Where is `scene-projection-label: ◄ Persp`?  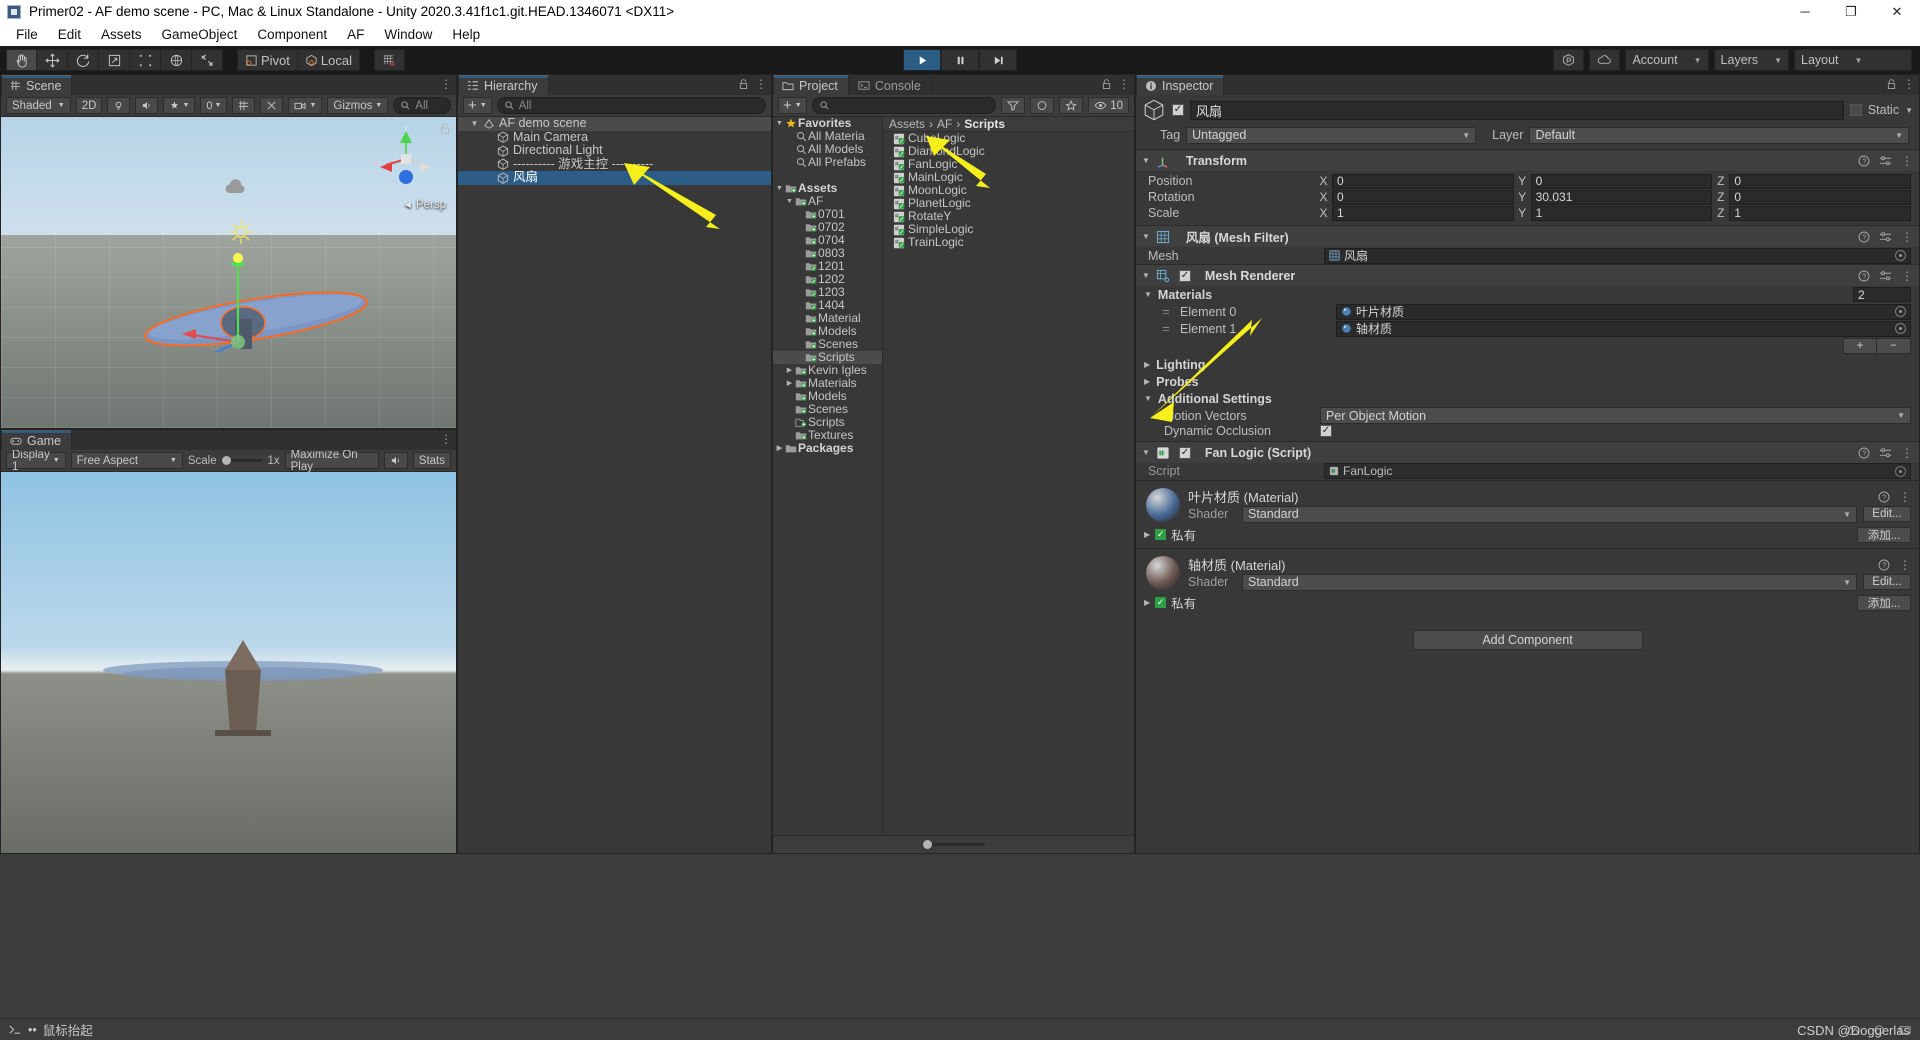
scene-projection-label: ◄ Persp is located at coordinates (424, 205).